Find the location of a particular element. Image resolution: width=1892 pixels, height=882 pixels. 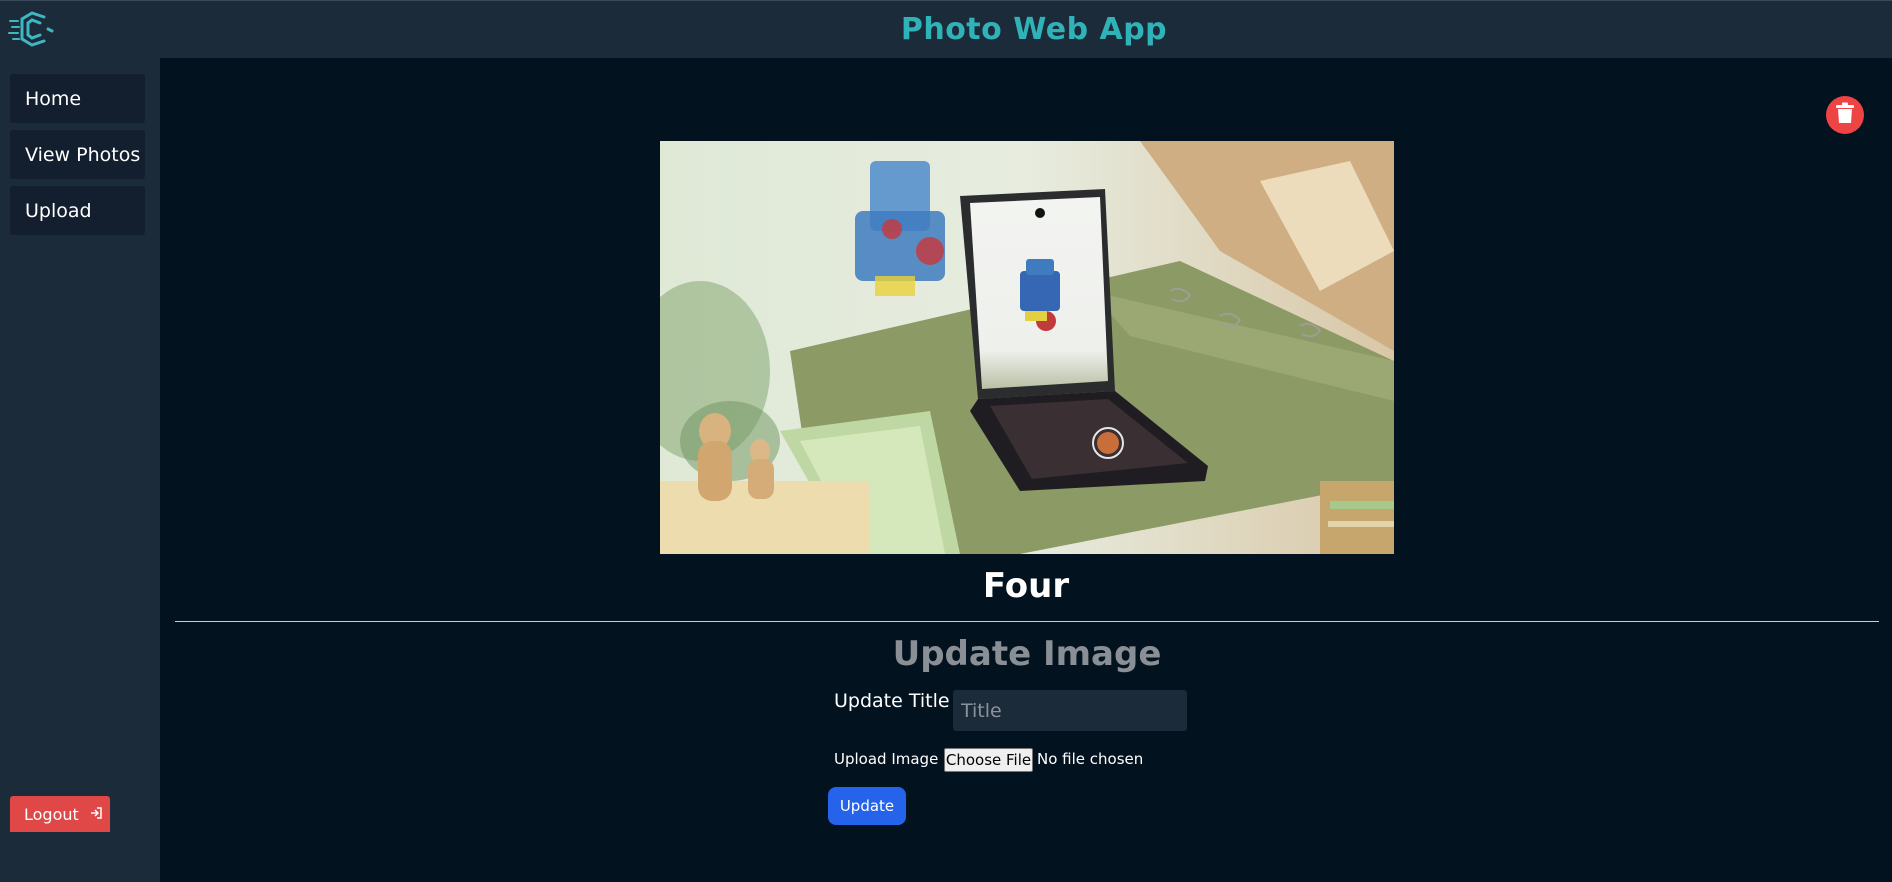

logo-icon is located at coordinates (32, 30).